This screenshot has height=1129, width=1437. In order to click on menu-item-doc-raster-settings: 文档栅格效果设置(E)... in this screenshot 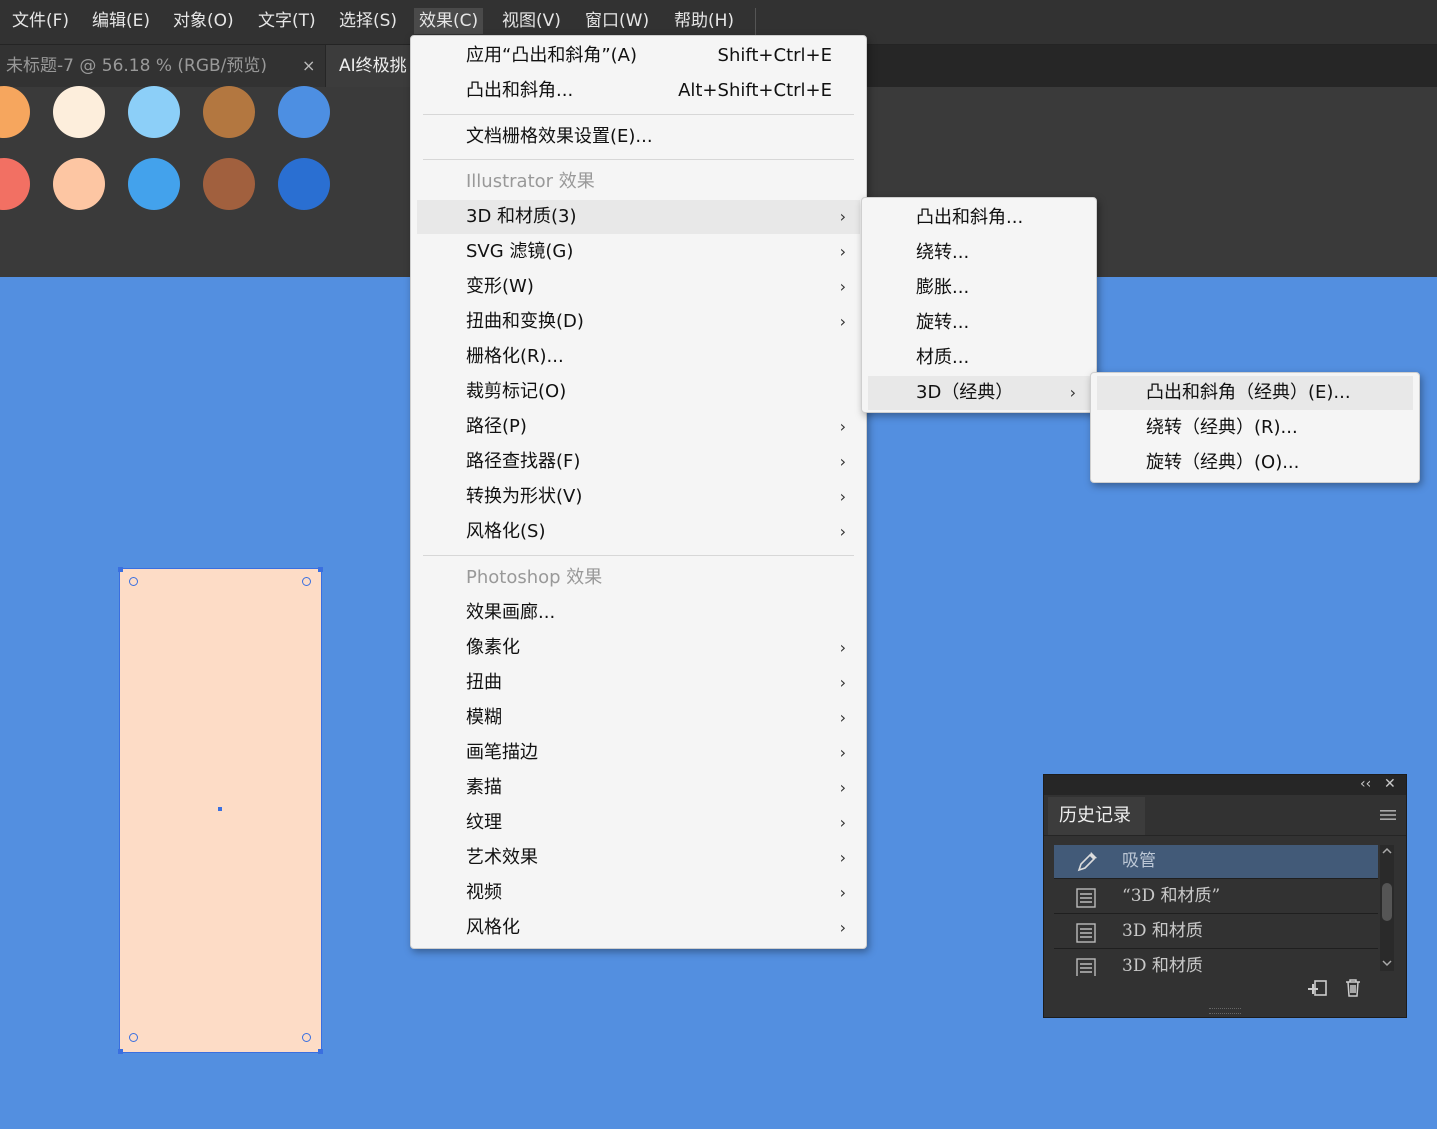, I will do `click(638, 137)`.